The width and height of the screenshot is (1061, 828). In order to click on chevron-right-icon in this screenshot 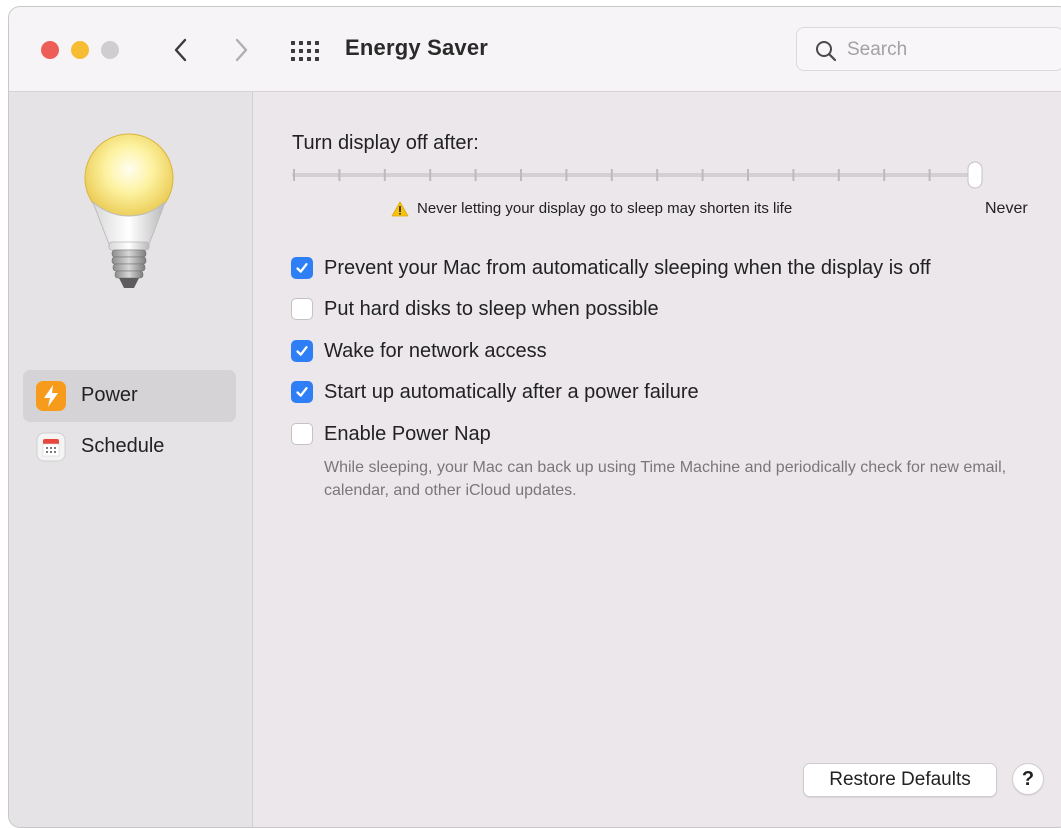, I will do `click(241, 50)`.